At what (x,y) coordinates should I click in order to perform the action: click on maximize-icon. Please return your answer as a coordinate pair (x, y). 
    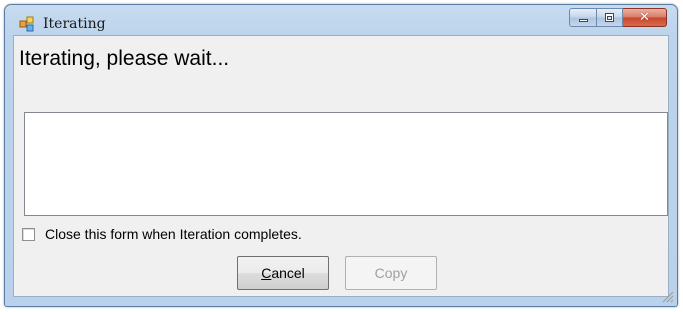
    Looking at the image, I should click on (609, 17).